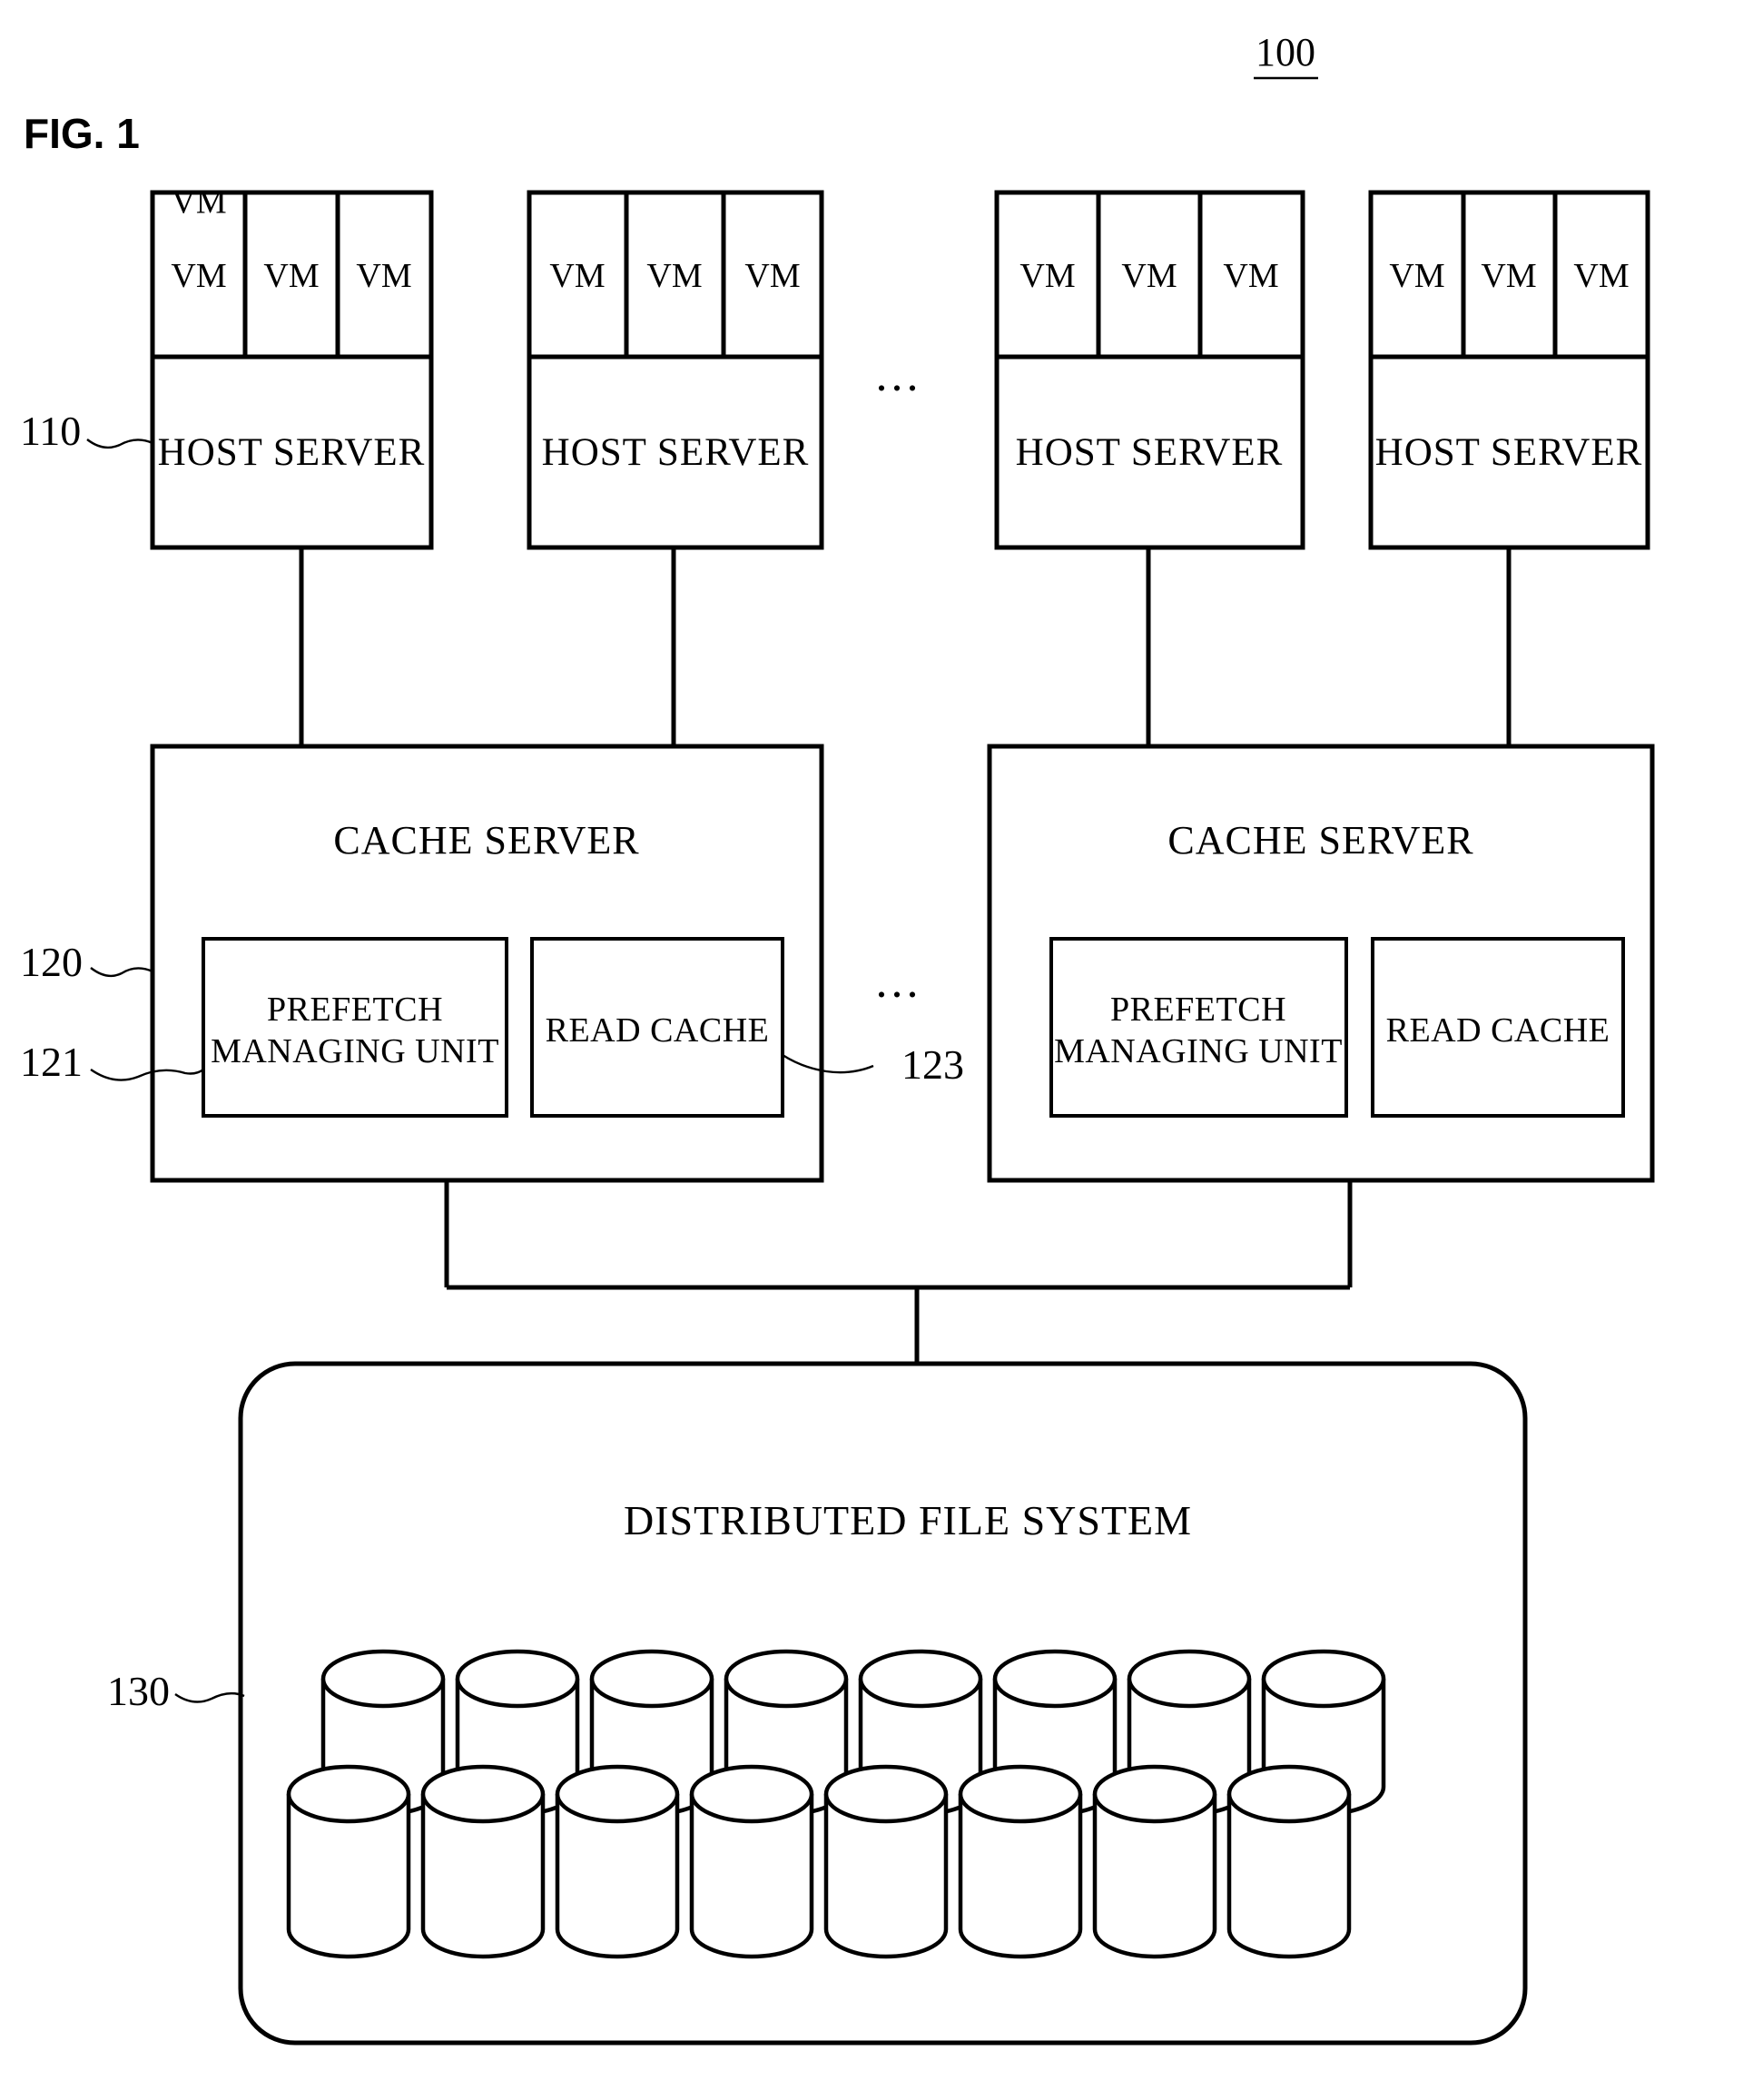 This screenshot has width=1753, height=2100. I want to click on prefetch-managing-unit-2-line2: MANAGING UNIT, so click(1198, 1051).